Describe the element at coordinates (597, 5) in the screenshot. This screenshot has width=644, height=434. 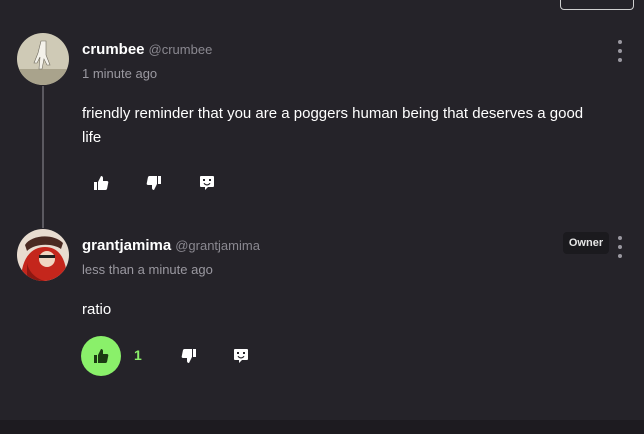
I see `top-action-button` at that location.